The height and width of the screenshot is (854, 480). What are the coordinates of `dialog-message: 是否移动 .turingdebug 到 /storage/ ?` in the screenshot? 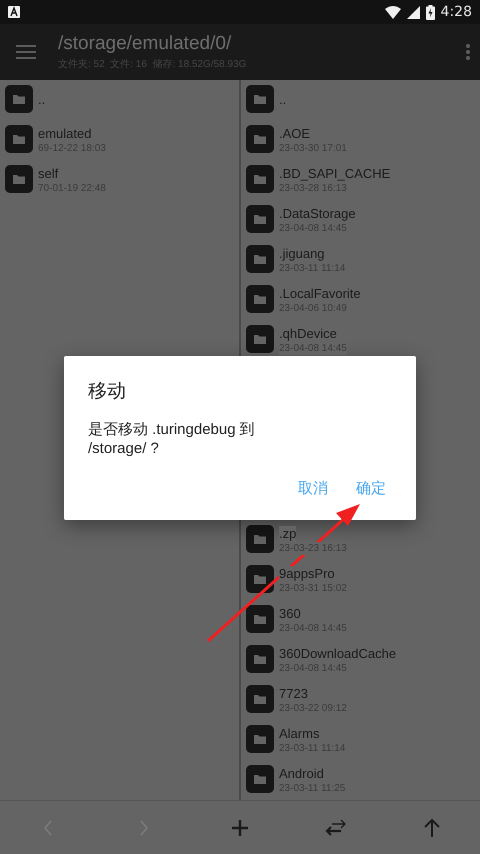 It's located at (172, 439).